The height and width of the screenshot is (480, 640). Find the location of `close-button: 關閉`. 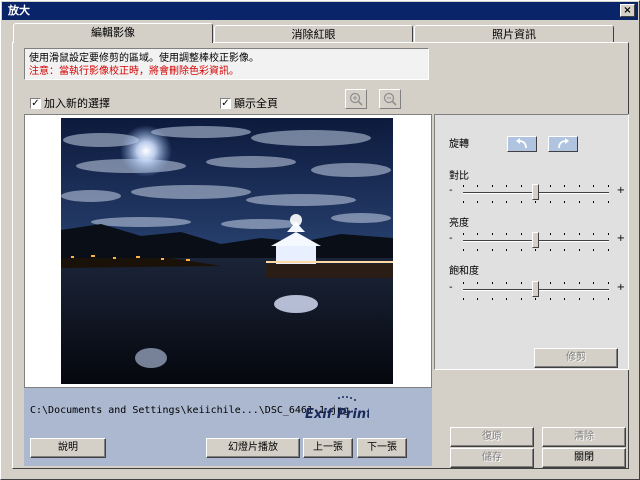

close-button: 關閉 is located at coordinates (584, 458).